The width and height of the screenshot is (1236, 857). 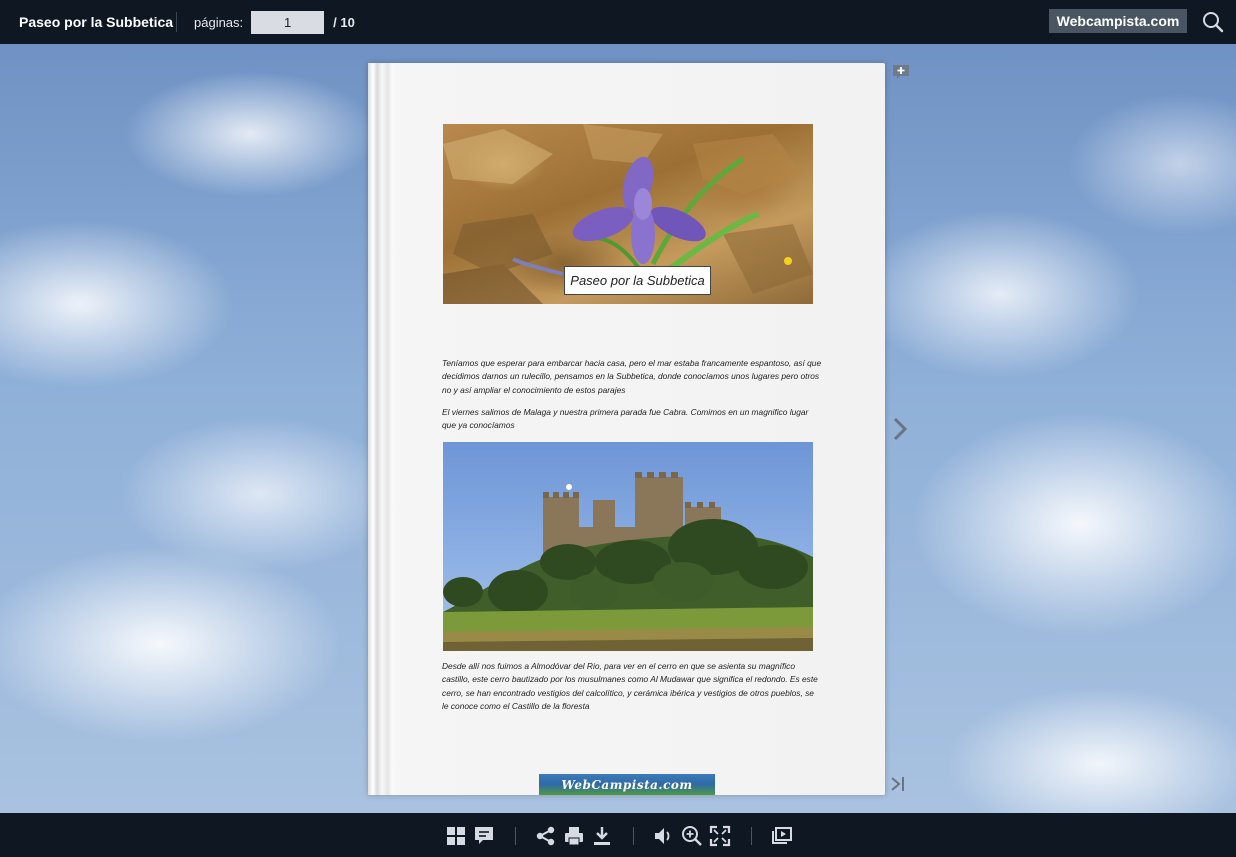 What do you see at coordinates (1213, 22) in the screenshot?
I see `search-icon` at bounding box center [1213, 22].